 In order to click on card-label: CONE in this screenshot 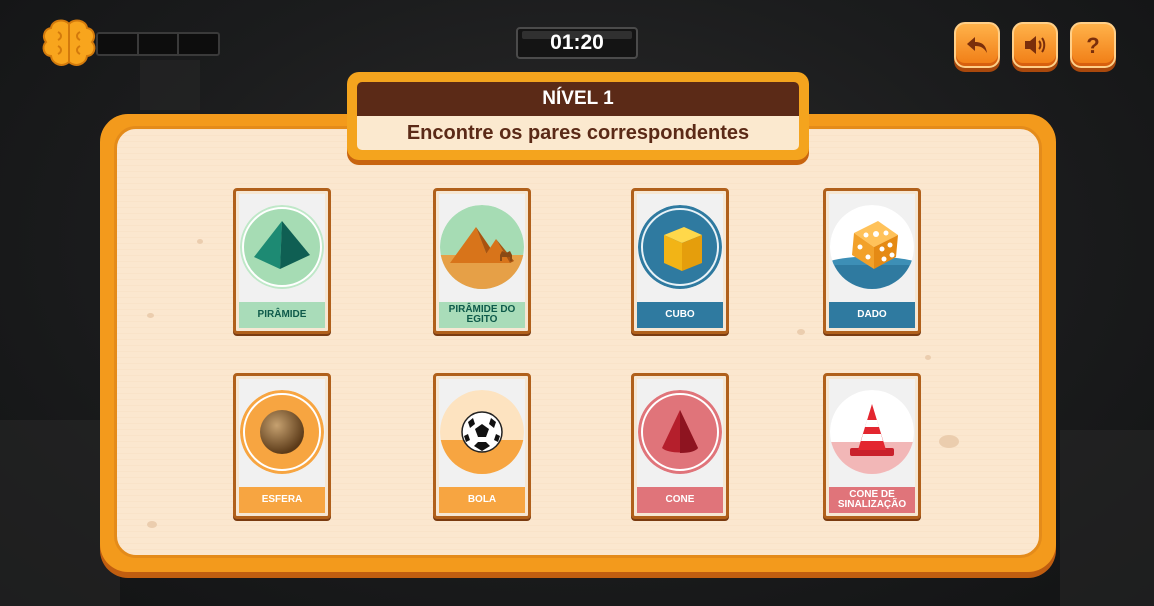, I will do `click(680, 500)`.